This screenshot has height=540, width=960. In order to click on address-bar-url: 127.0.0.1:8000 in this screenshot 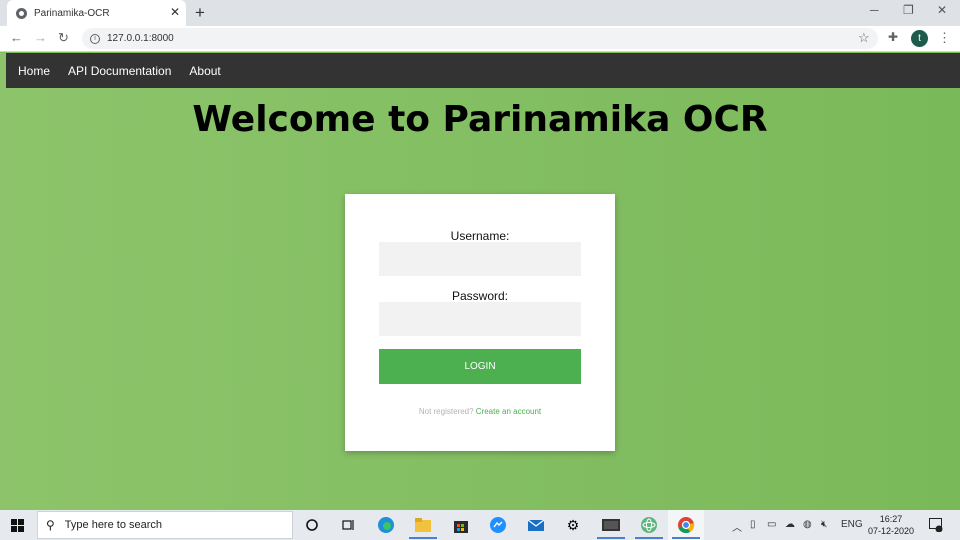, I will do `click(140, 38)`.